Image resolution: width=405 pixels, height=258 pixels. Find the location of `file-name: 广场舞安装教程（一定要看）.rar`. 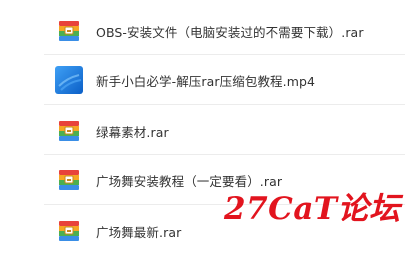

file-name: 广场舞安装教程（一定要看）.rar is located at coordinates (189, 181).